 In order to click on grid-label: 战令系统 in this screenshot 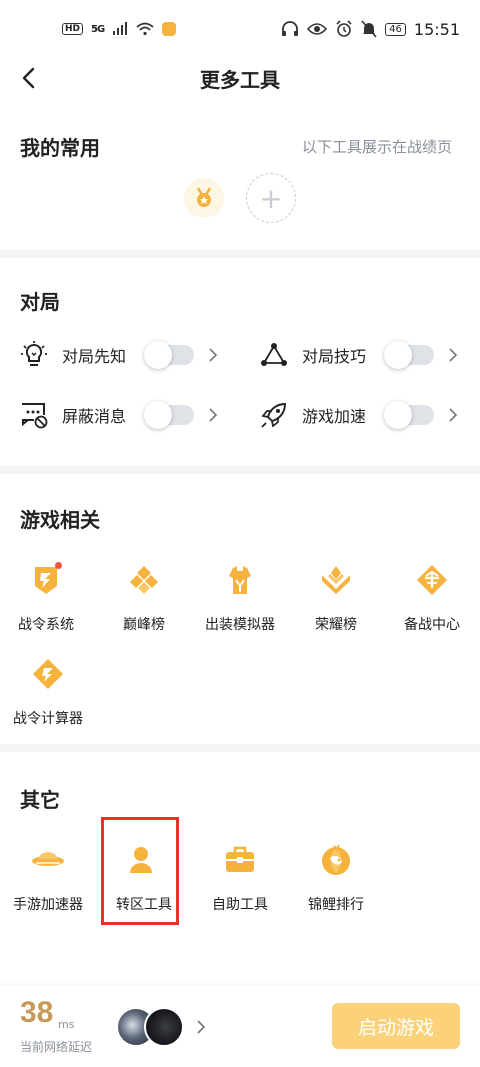, I will do `click(46, 625)`.